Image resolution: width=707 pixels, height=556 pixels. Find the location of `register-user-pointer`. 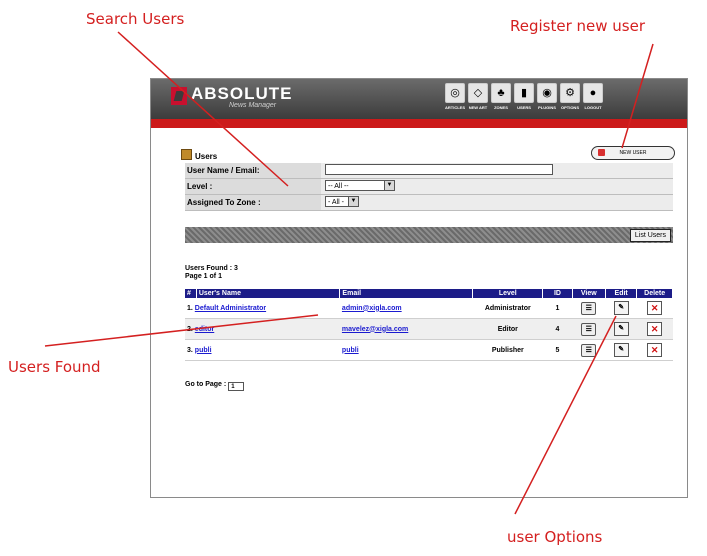

register-user-pointer is located at coordinates (637, 96).